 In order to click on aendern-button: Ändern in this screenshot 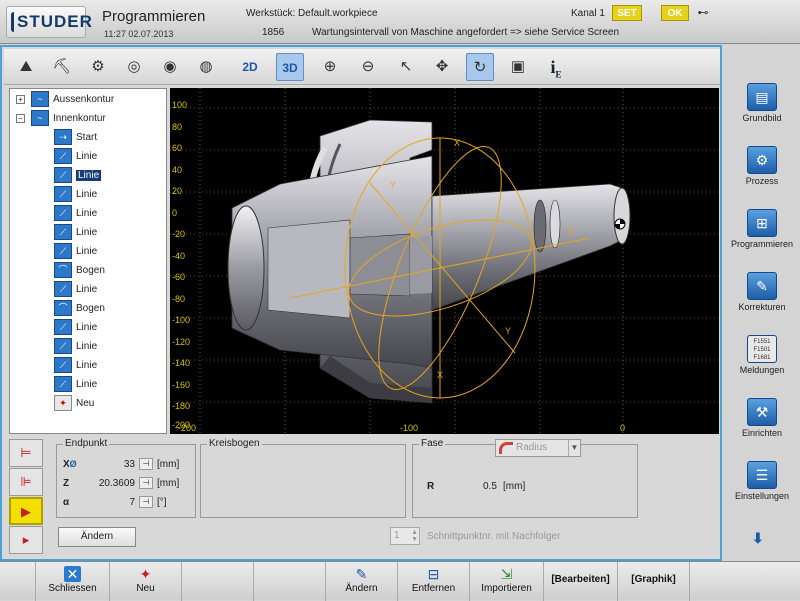, I will do `click(97, 537)`.